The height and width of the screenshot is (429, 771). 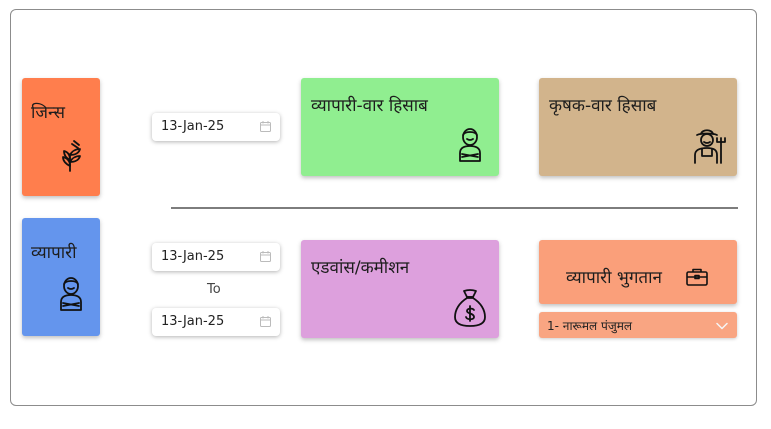 What do you see at coordinates (400, 289) in the screenshot?
I see `advance-commission-tile: एडवांस/कमीशन` at bounding box center [400, 289].